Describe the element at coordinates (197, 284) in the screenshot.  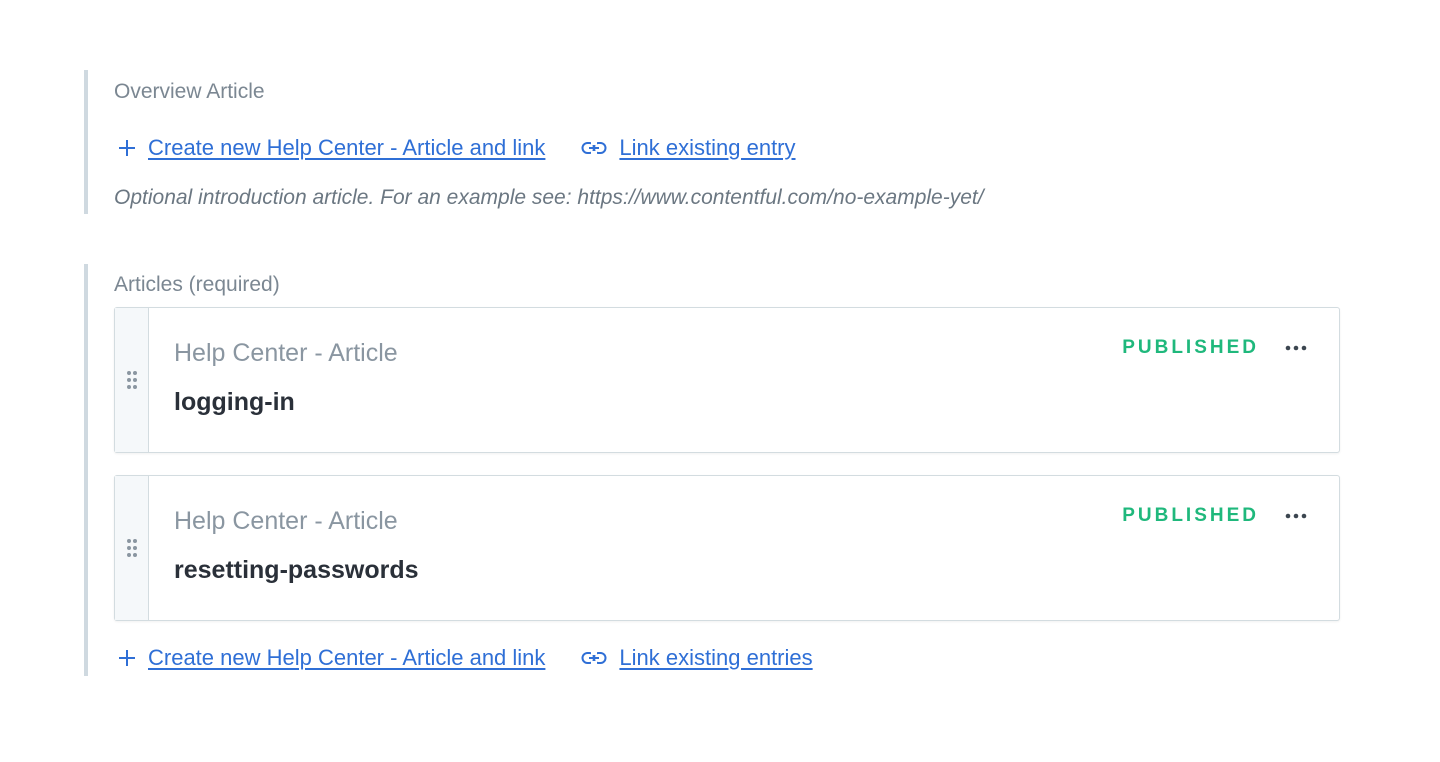
I see `field-label: Articles (required)` at that location.